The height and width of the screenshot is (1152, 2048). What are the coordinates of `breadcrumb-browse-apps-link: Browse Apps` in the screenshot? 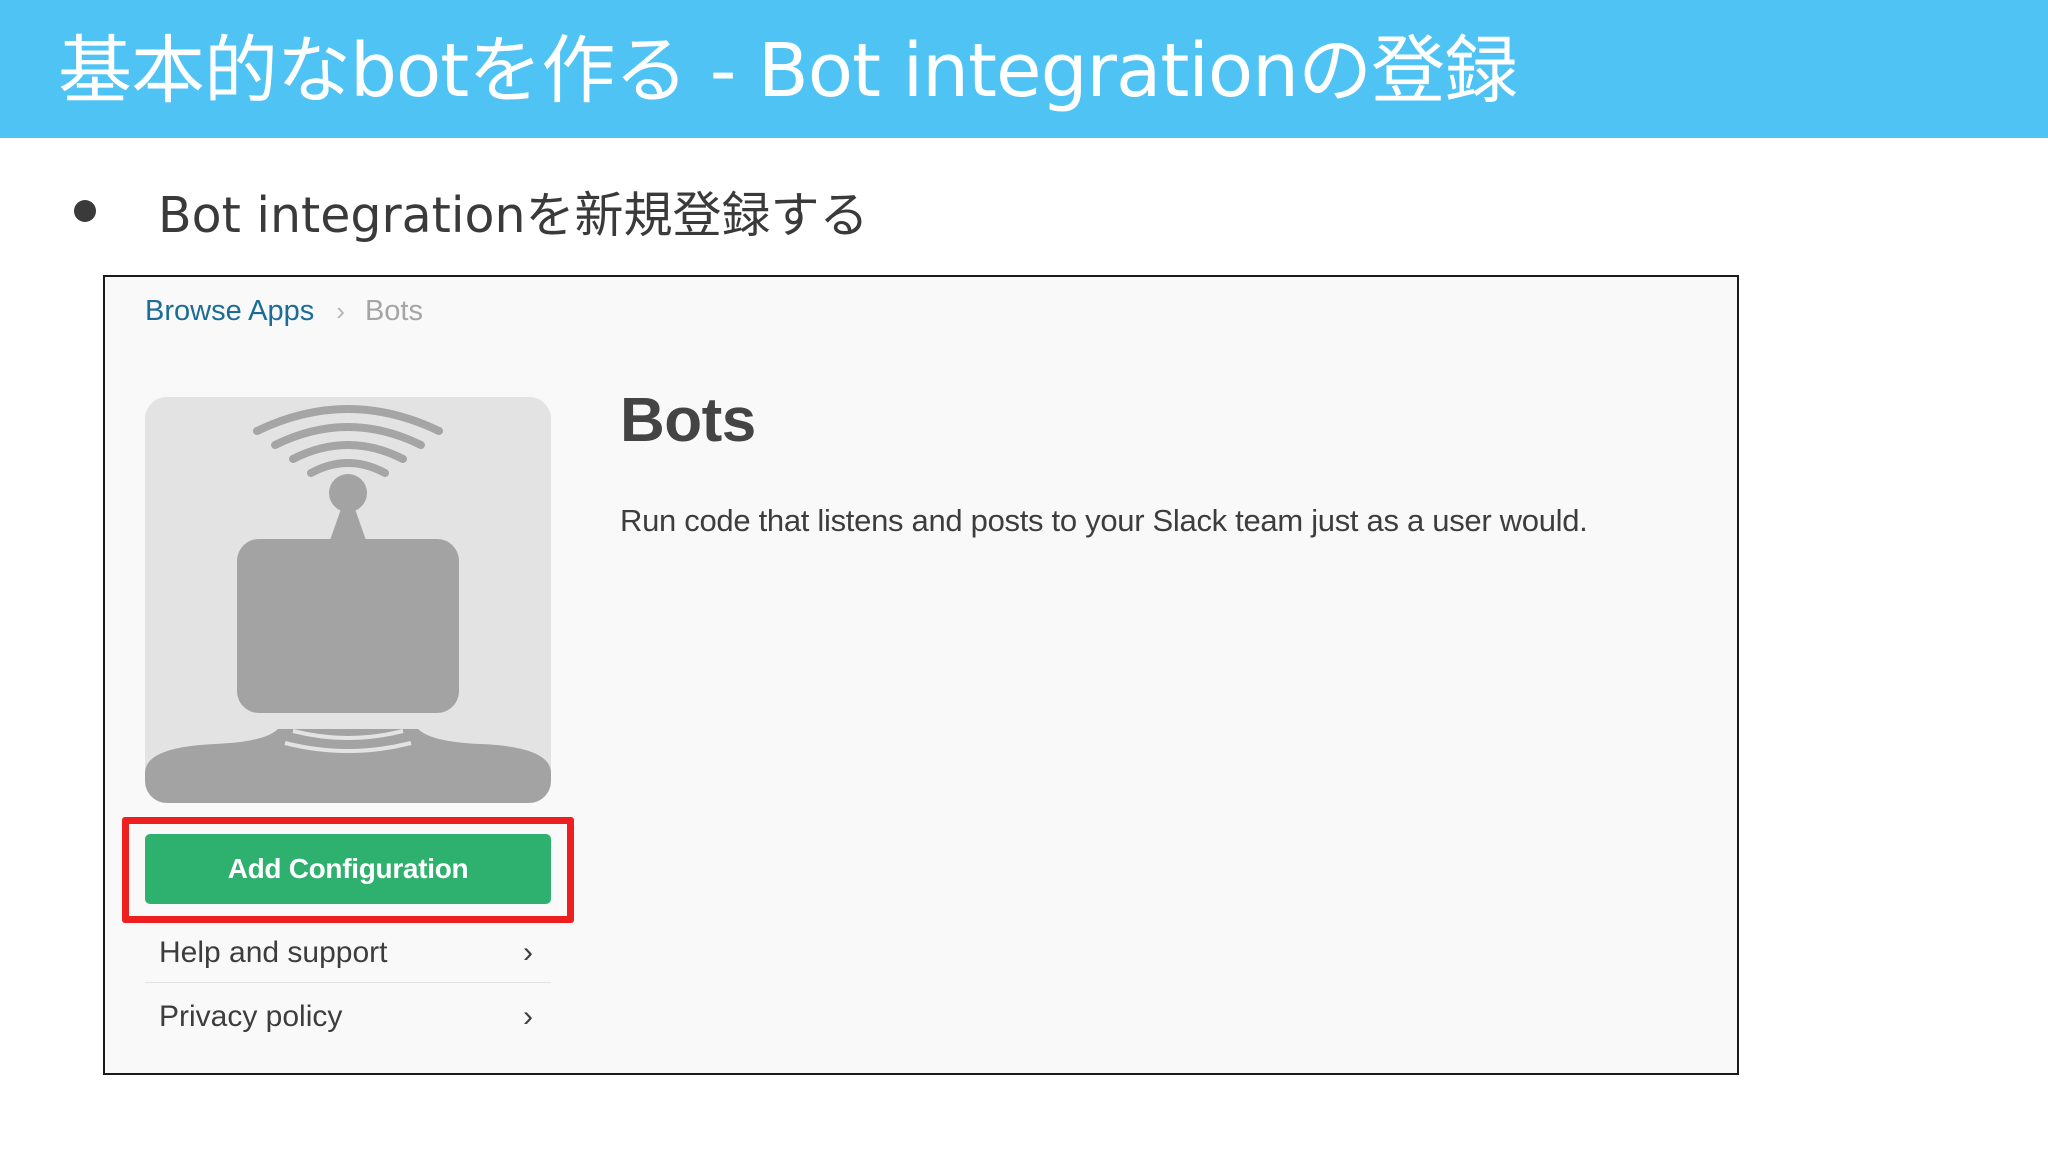 It's located at (229, 311).